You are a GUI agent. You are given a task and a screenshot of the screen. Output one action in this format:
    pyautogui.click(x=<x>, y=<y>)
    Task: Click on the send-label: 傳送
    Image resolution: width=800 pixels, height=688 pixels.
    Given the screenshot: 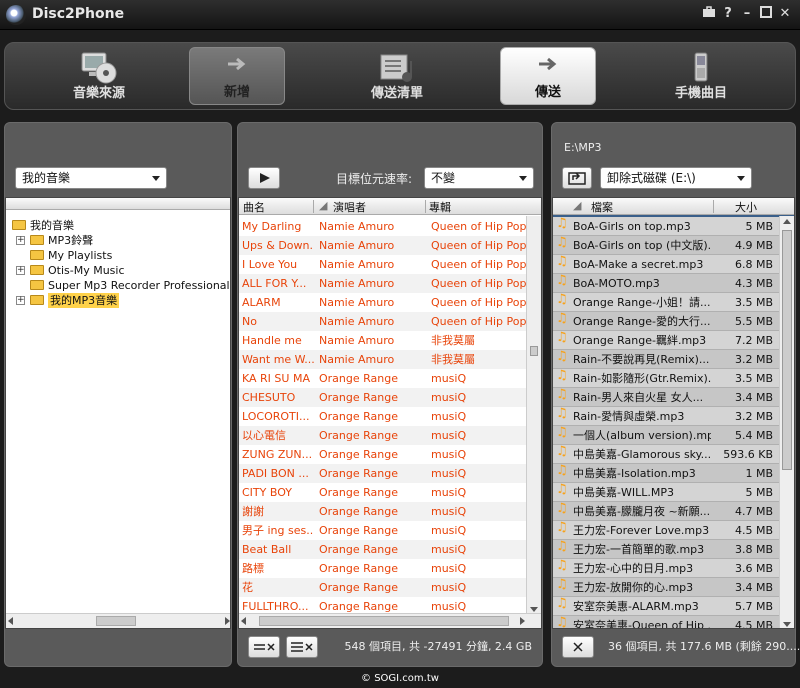 What is the action you would take?
    pyautogui.click(x=547, y=92)
    